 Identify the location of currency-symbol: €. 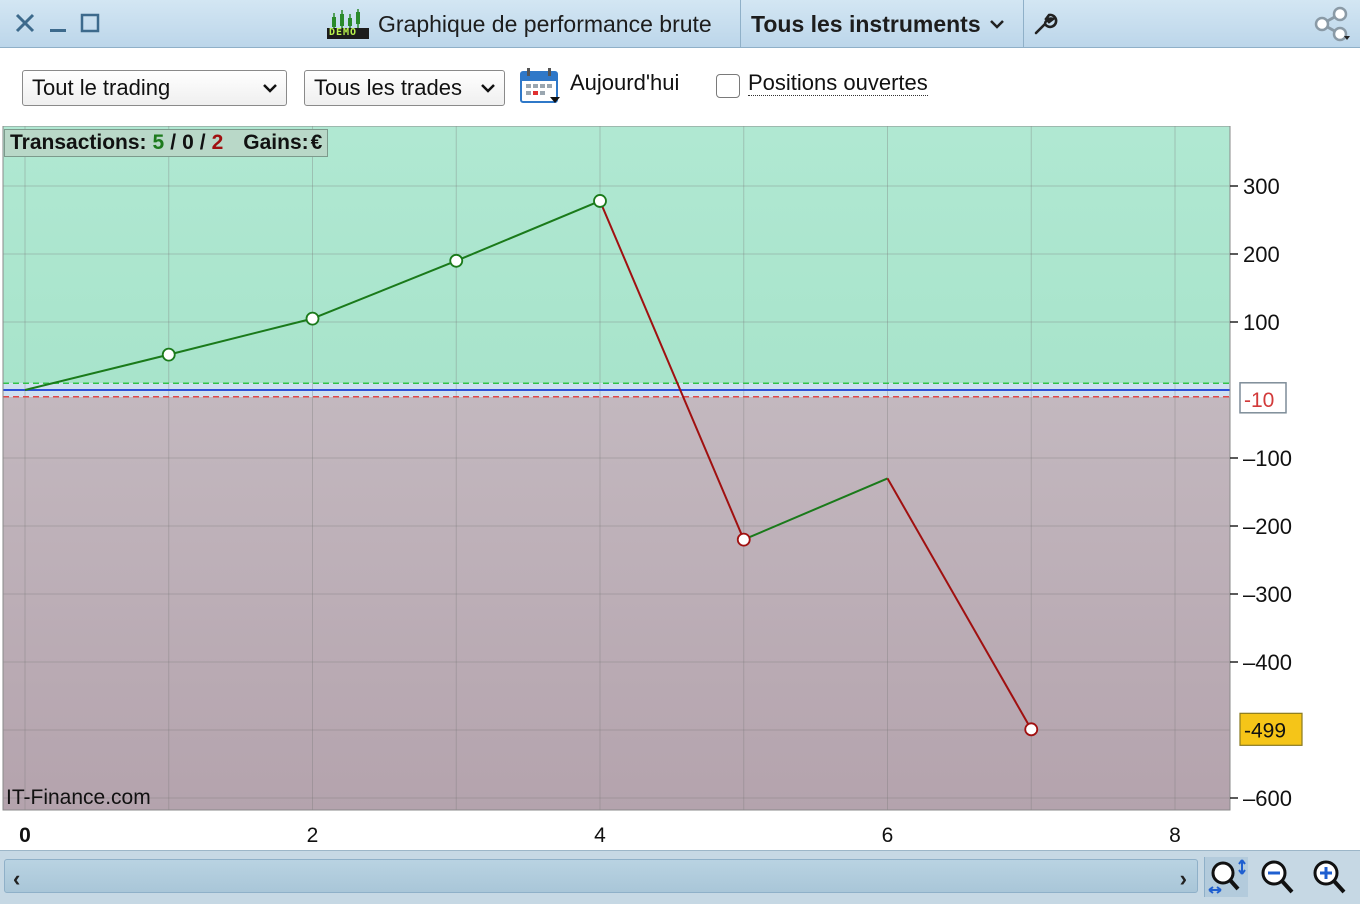
(316, 142).